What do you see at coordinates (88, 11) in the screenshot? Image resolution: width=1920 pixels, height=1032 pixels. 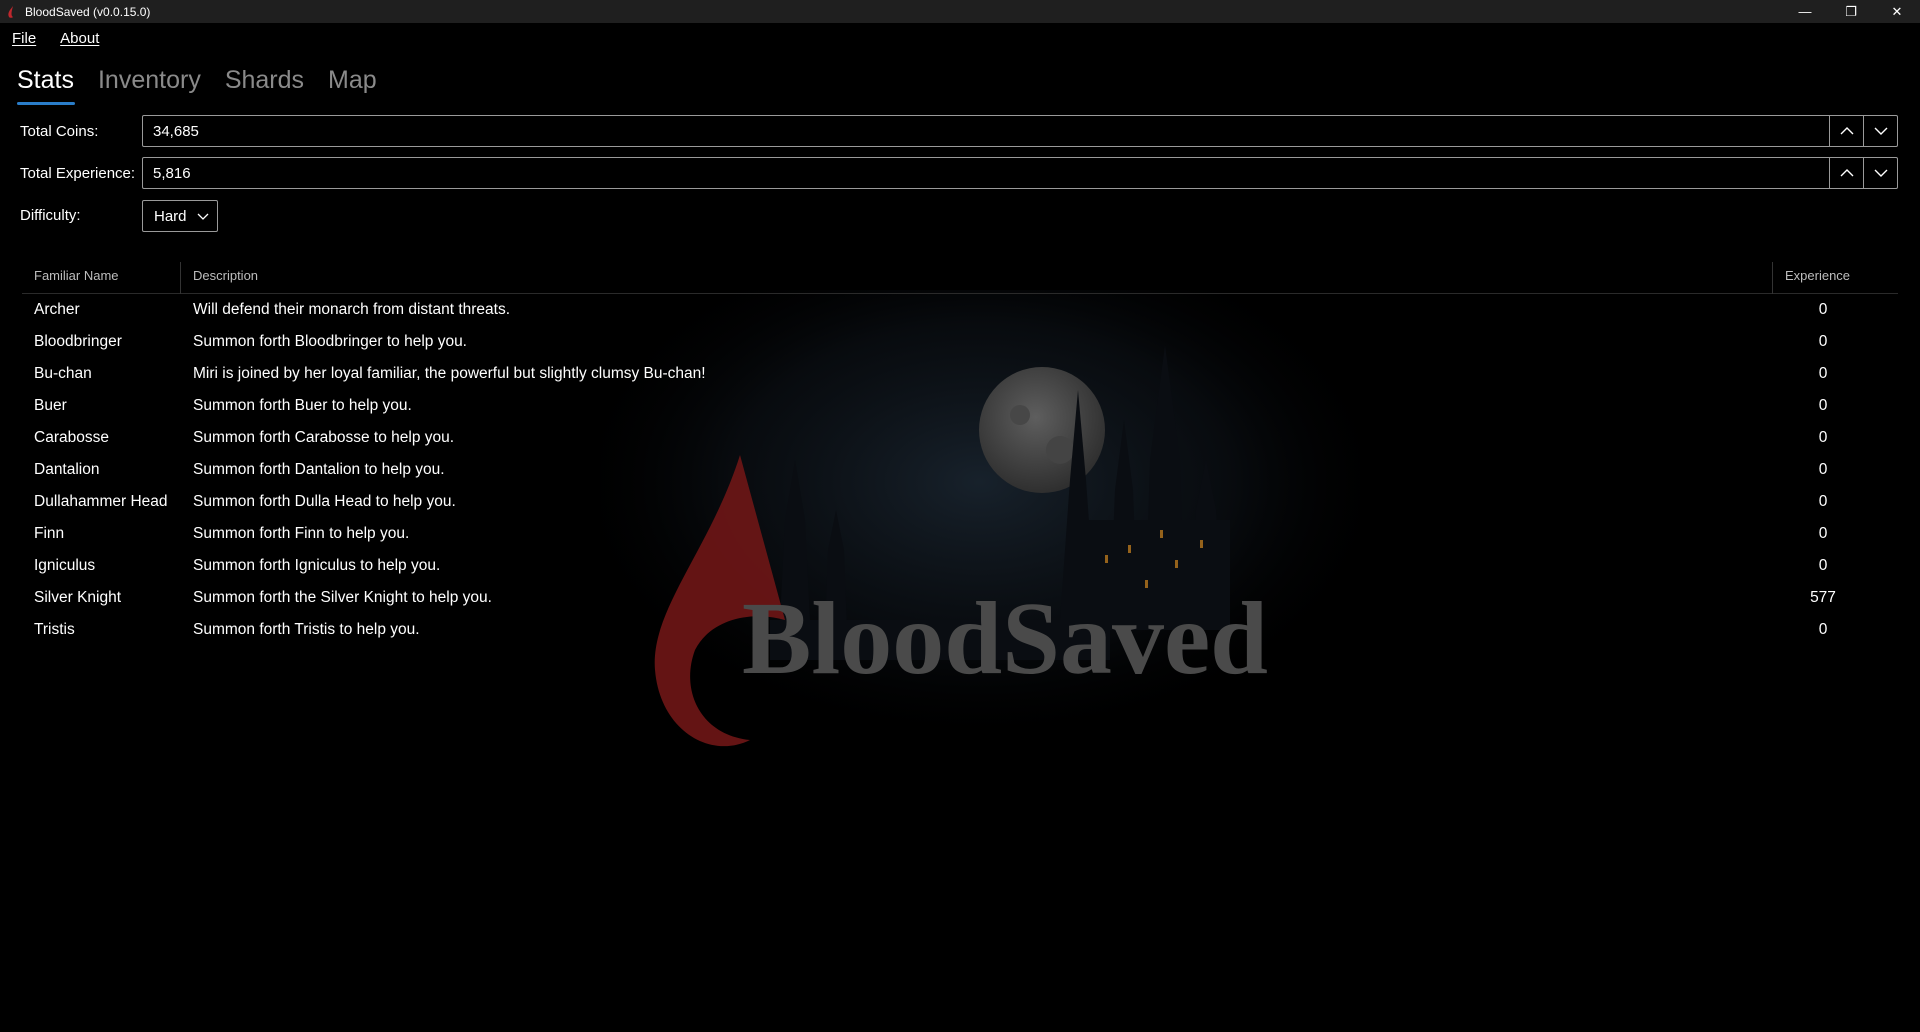 I see `window-title: BloodSaved (v0.0.15.0)` at bounding box center [88, 11].